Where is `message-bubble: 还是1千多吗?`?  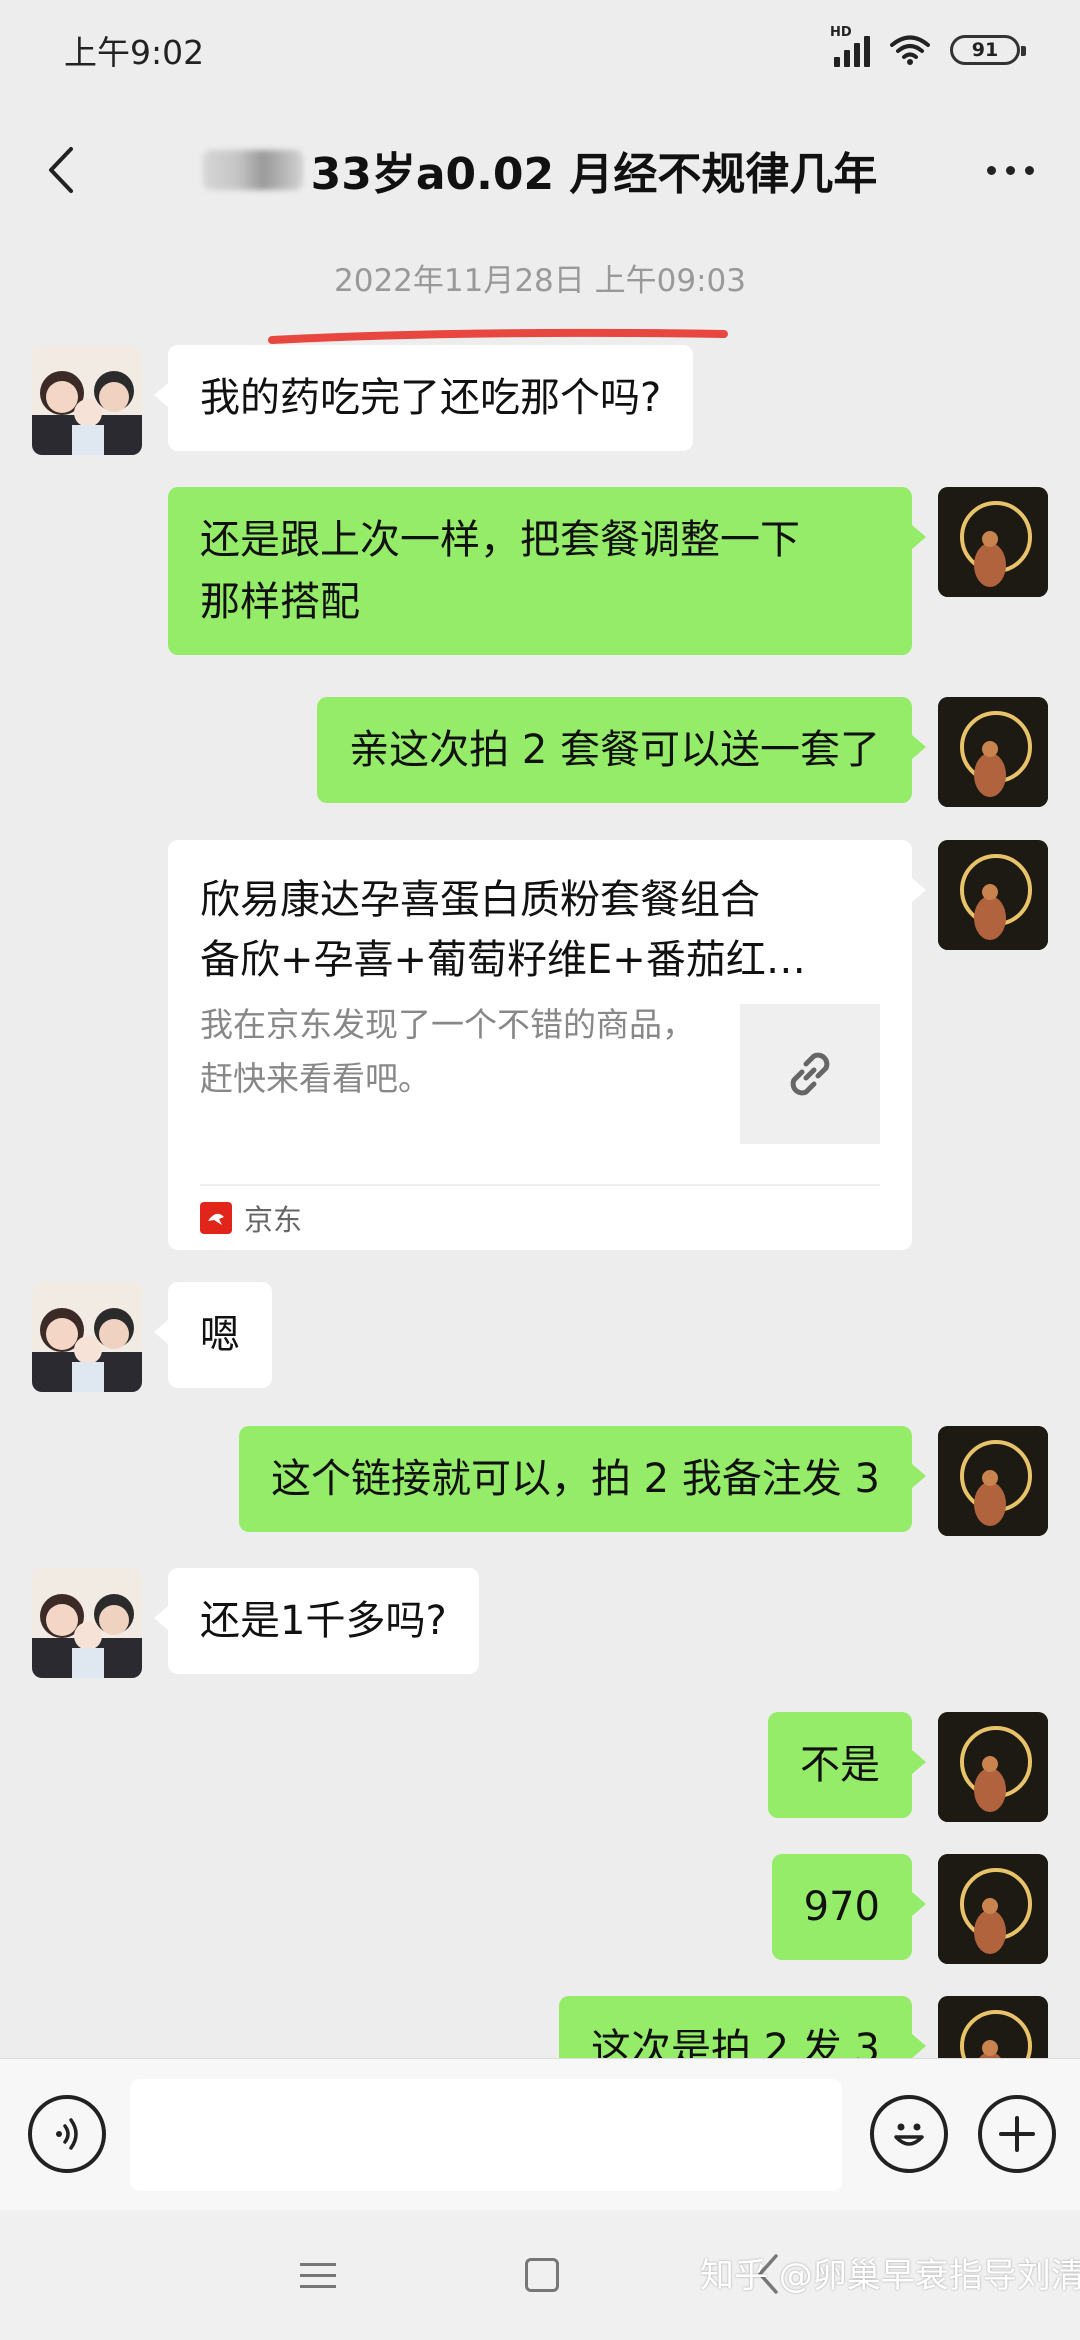 message-bubble: 还是1千多吗? is located at coordinates (316, 1621).